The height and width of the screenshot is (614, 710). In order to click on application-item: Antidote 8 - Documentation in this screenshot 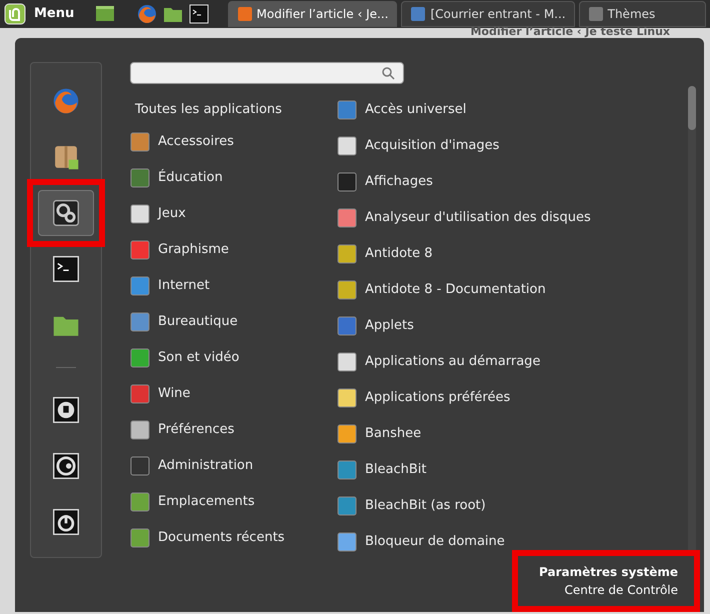, I will do `click(464, 290)`.